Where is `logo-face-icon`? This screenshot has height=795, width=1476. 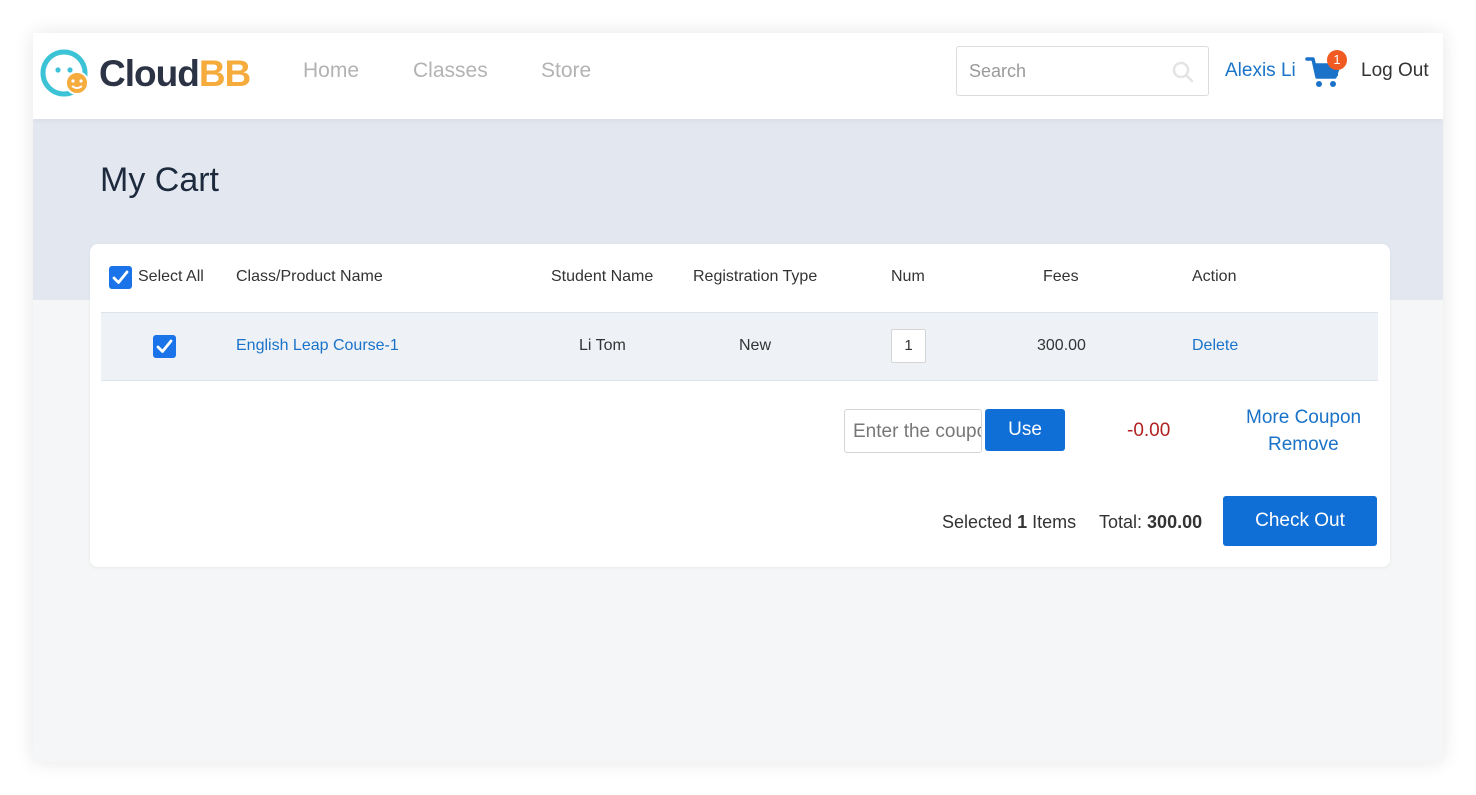
logo-face-icon is located at coordinates (64, 73).